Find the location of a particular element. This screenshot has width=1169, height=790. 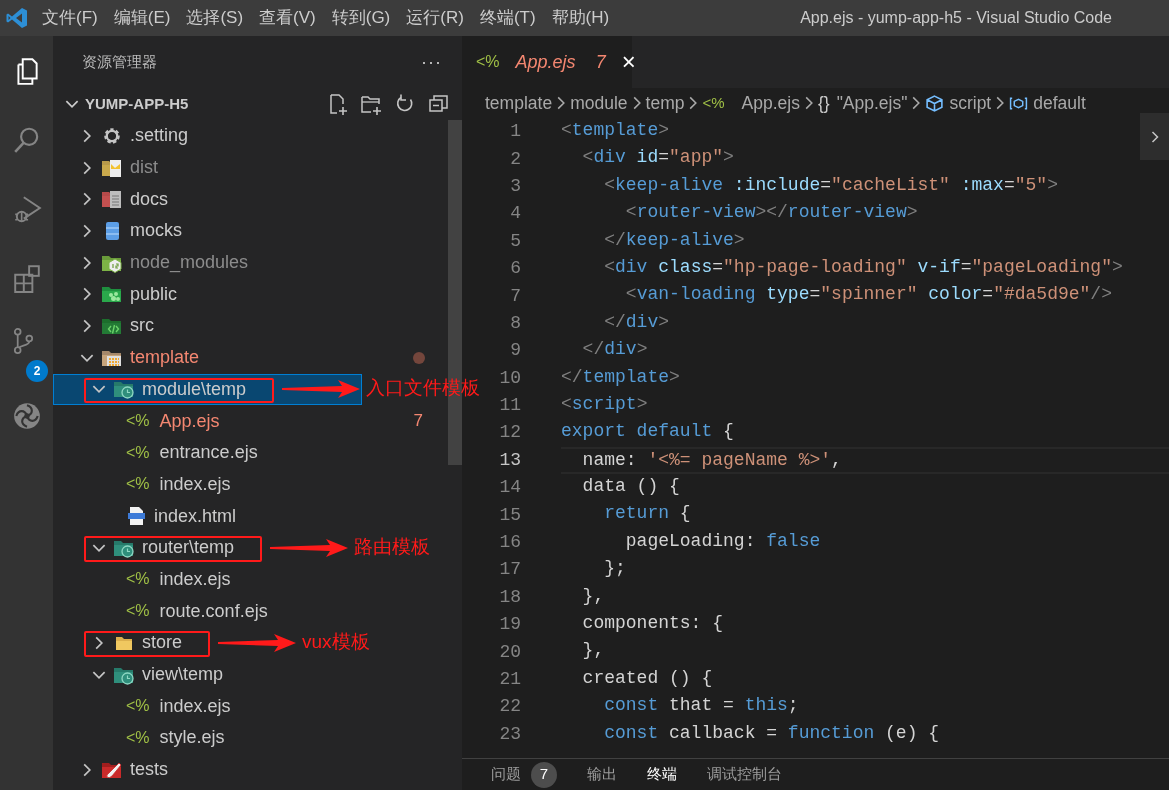

count-badge: 2 is located at coordinates (37, 371).